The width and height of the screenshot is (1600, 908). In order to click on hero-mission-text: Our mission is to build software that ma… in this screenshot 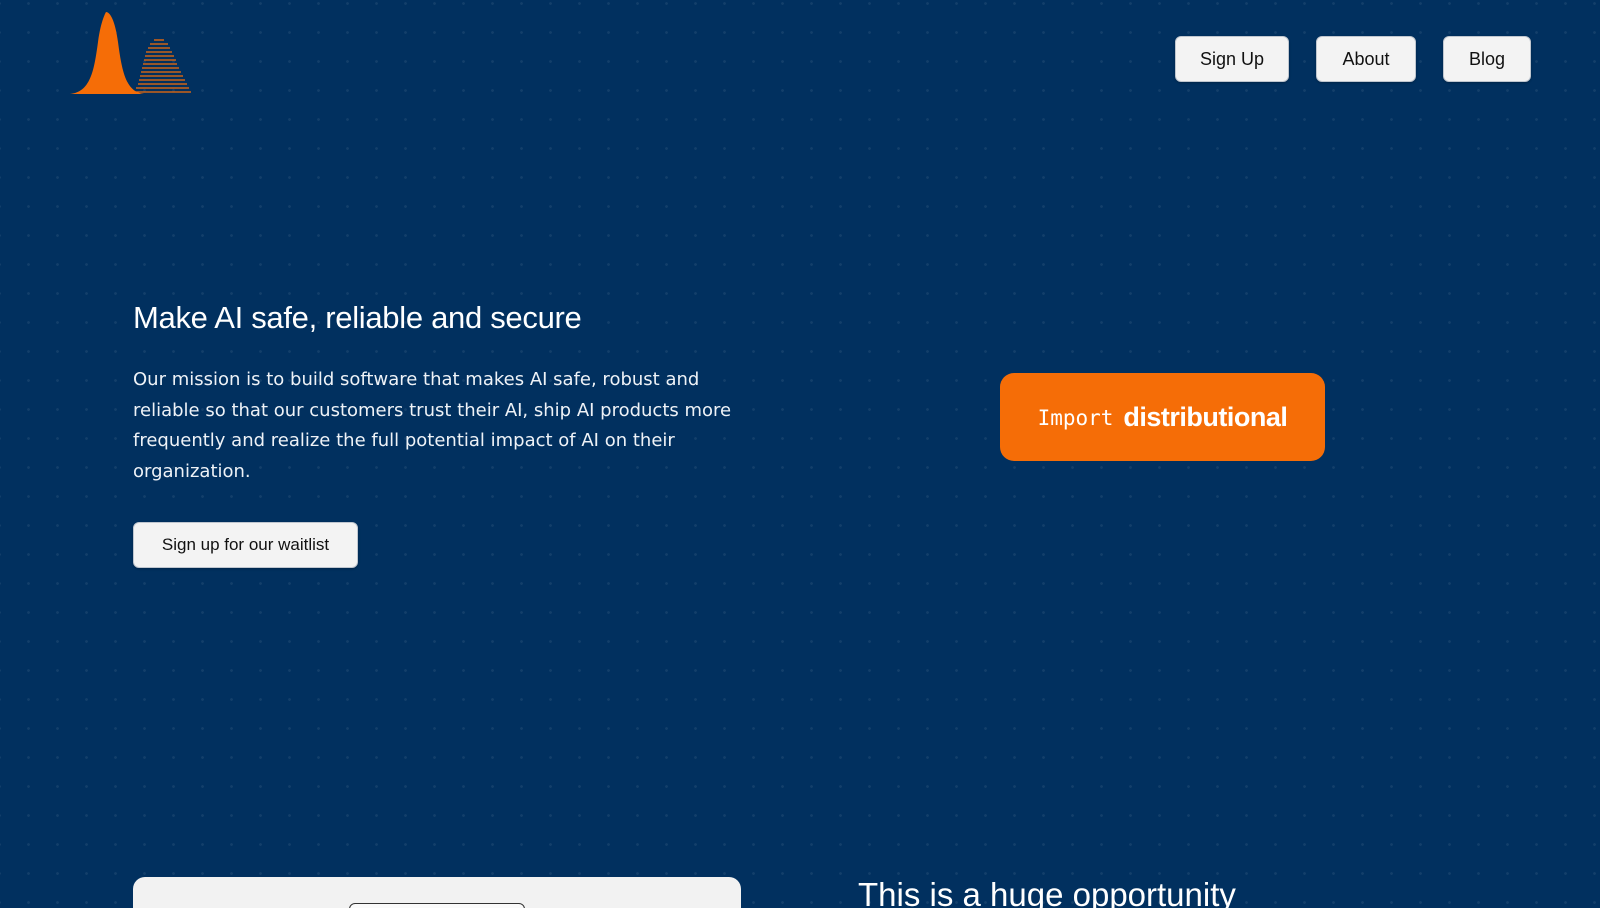, I will do `click(432, 425)`.